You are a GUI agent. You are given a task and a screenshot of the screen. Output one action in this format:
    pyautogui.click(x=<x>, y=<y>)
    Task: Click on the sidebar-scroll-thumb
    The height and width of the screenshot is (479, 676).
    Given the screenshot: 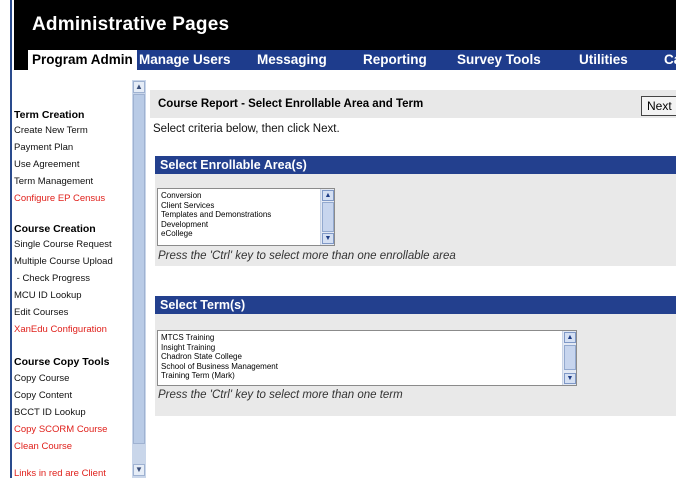 What is the action you would take?
    pyautogui.click(x=139, y=269)
    